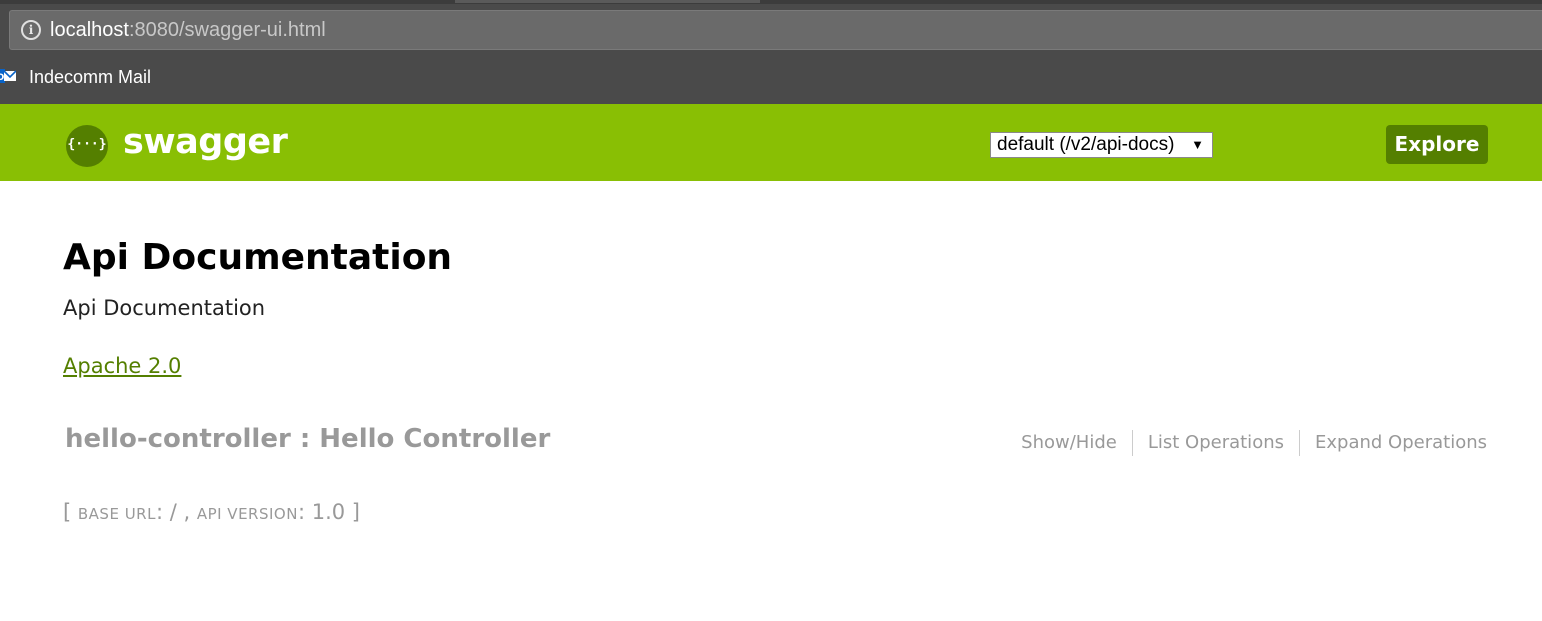  Describe the element at coordinates (607, 1) in the screenshot. I see `tab-strip-highlight` at that location.